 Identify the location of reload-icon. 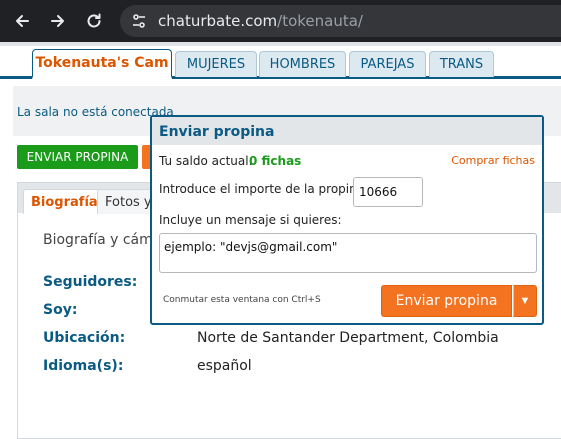
(94, 21).